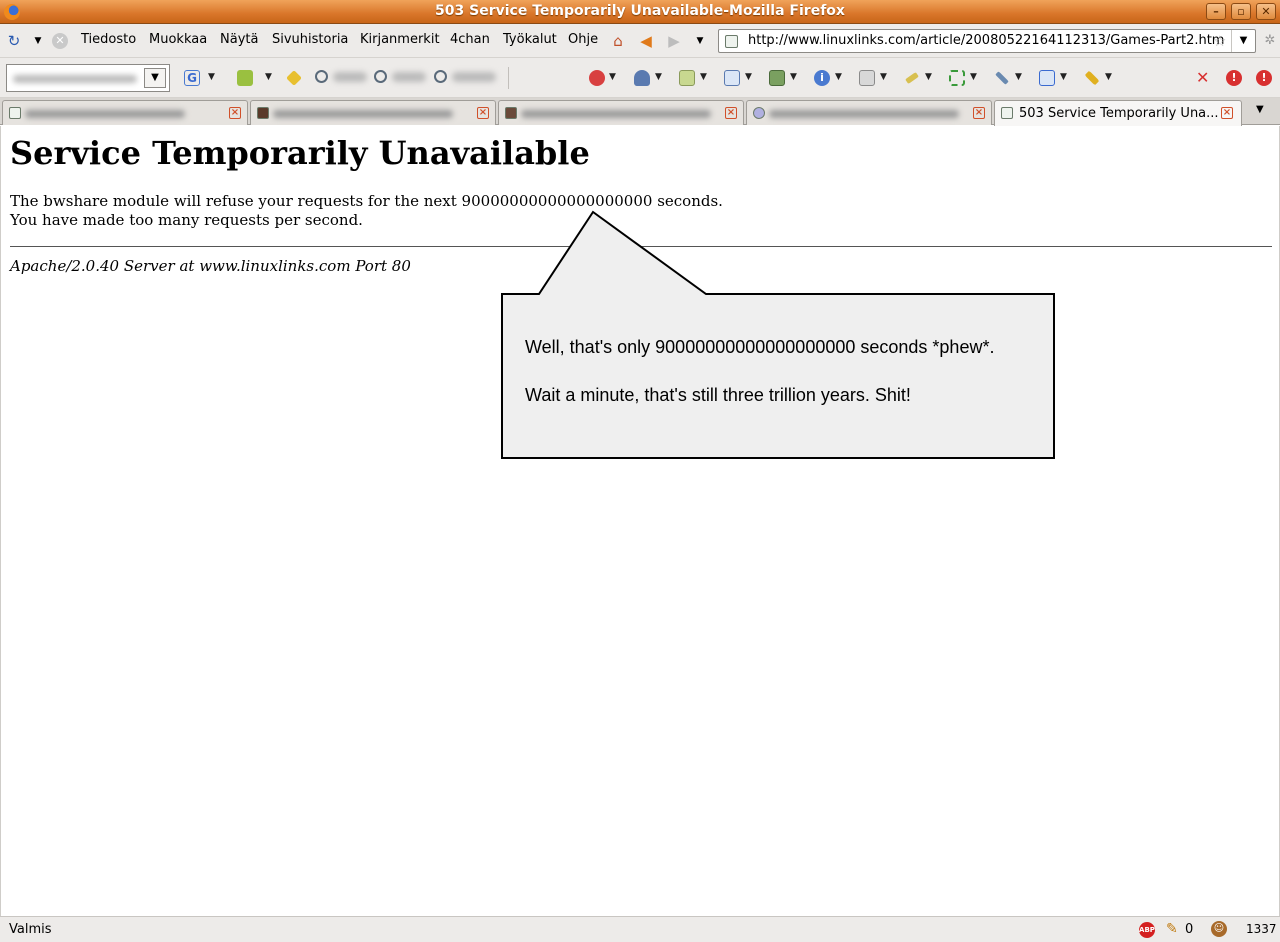 The image size is (1280, 942). I want to click on maximize-button: ▫, so click(1241, 11).